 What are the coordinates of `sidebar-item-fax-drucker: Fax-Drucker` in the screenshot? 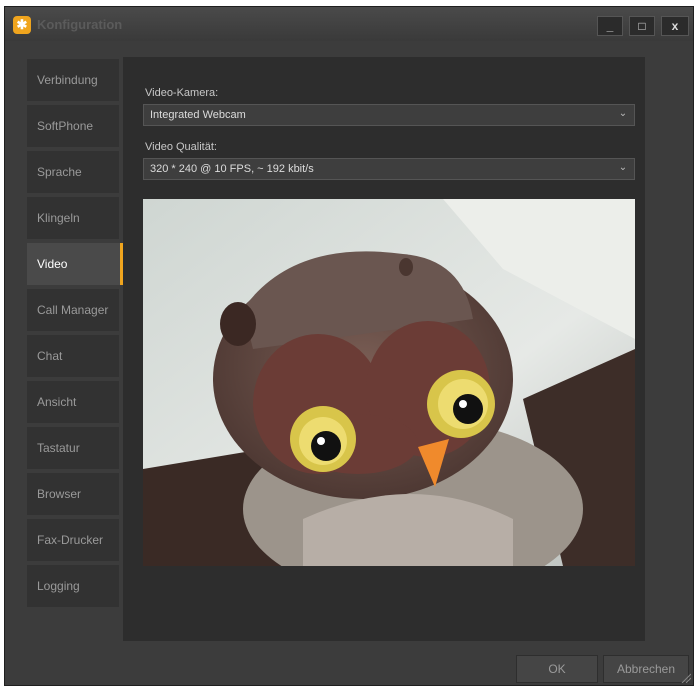 It's located at (73, 540).